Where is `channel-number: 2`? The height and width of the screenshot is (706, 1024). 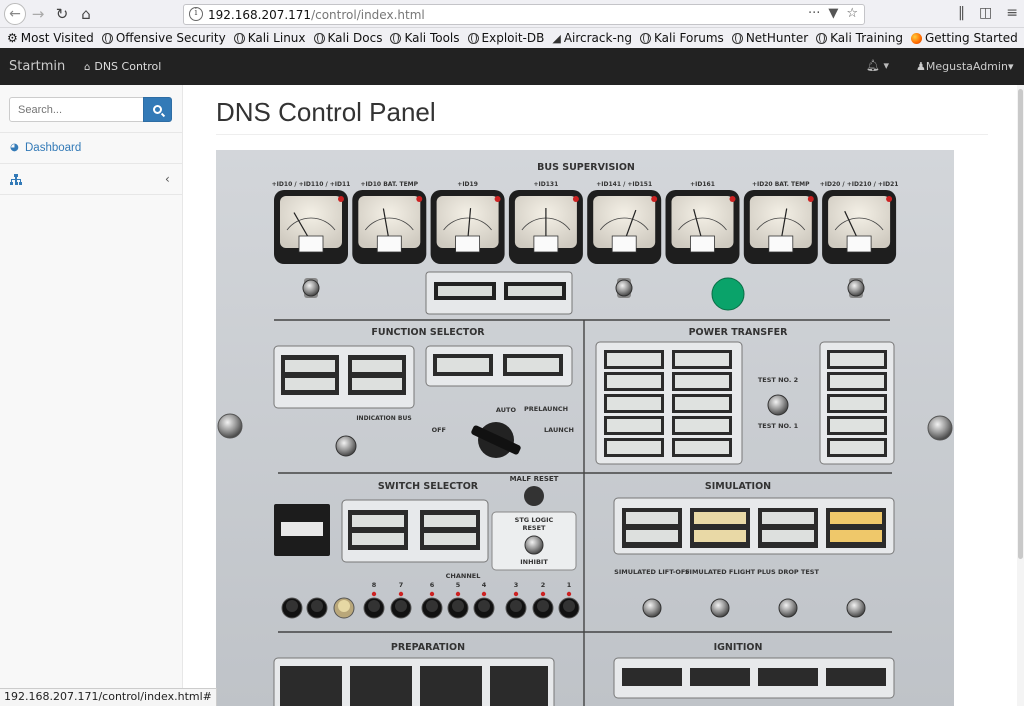
channel-number: 2 is located at coordinates (543, 585).